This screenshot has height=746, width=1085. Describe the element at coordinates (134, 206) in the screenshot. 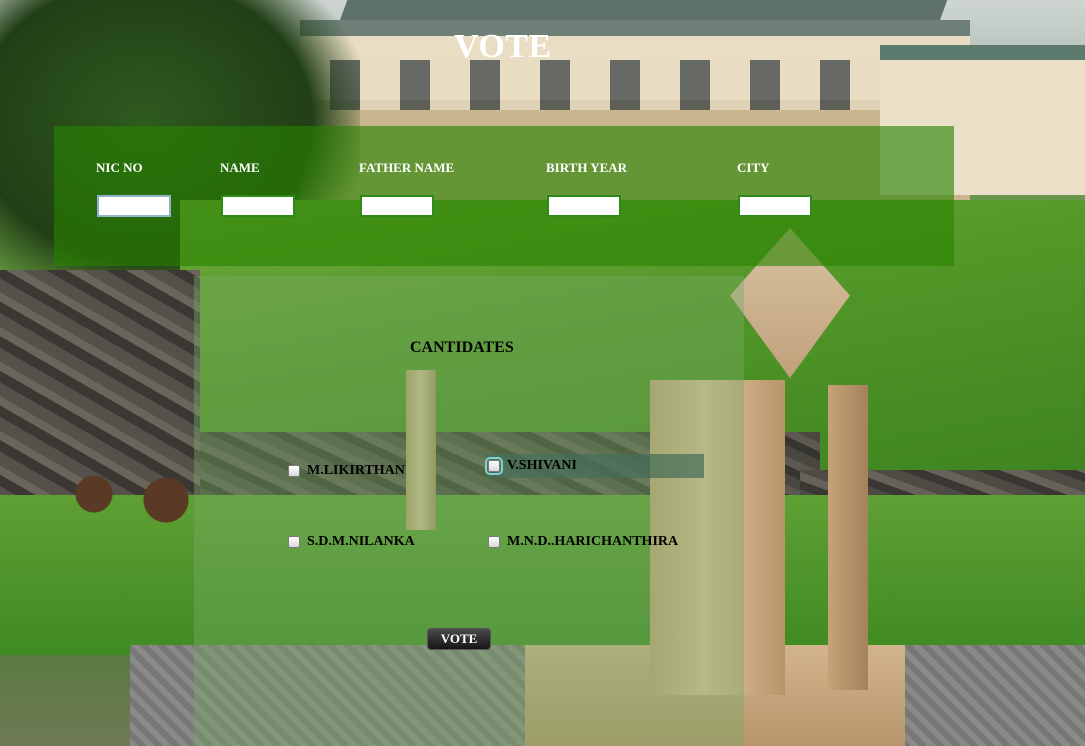

I see `nic-no-input` at that location.